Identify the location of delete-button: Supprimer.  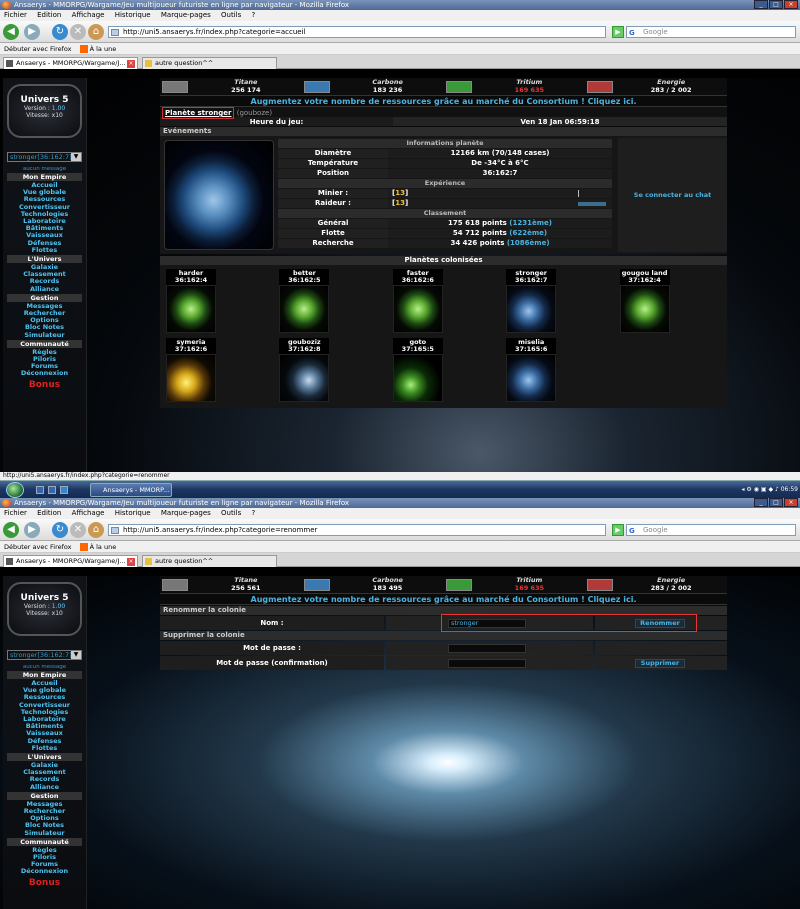
(660, 663).